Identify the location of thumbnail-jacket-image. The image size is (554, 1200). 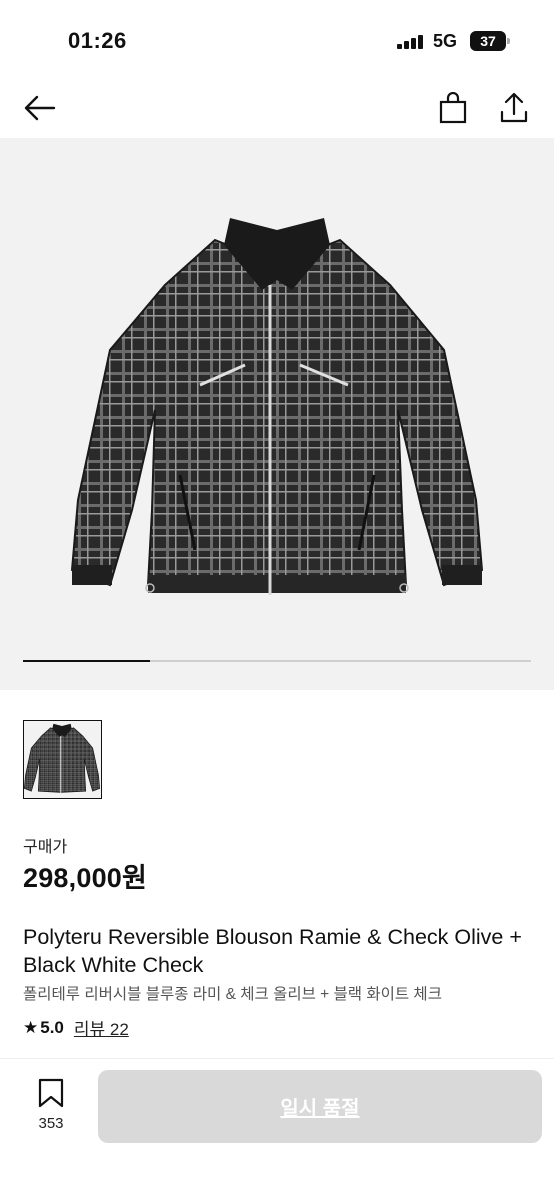
(62, 758).